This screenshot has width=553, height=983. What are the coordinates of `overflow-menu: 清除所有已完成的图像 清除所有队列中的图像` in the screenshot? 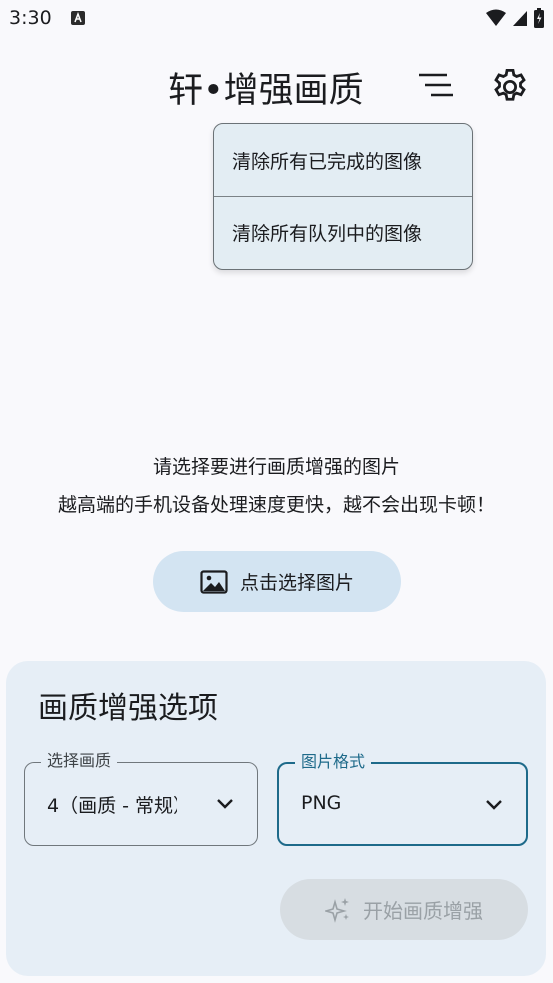 It's located at (343, 196).